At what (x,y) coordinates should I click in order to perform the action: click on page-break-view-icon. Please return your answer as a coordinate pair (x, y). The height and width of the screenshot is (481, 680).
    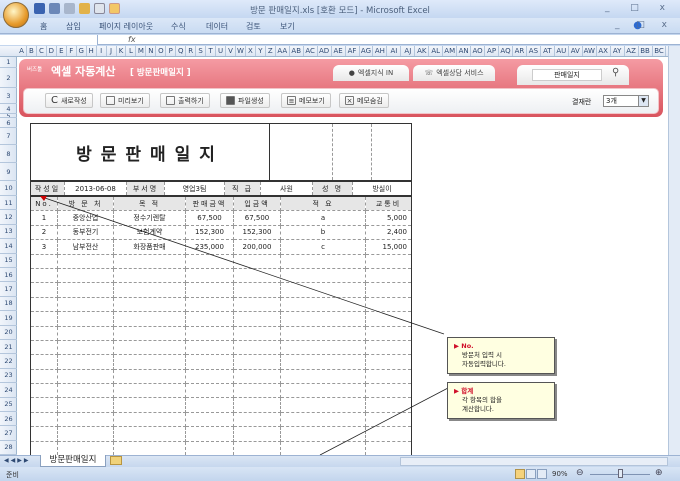
    Looking at the image, I should click on (542, 474).